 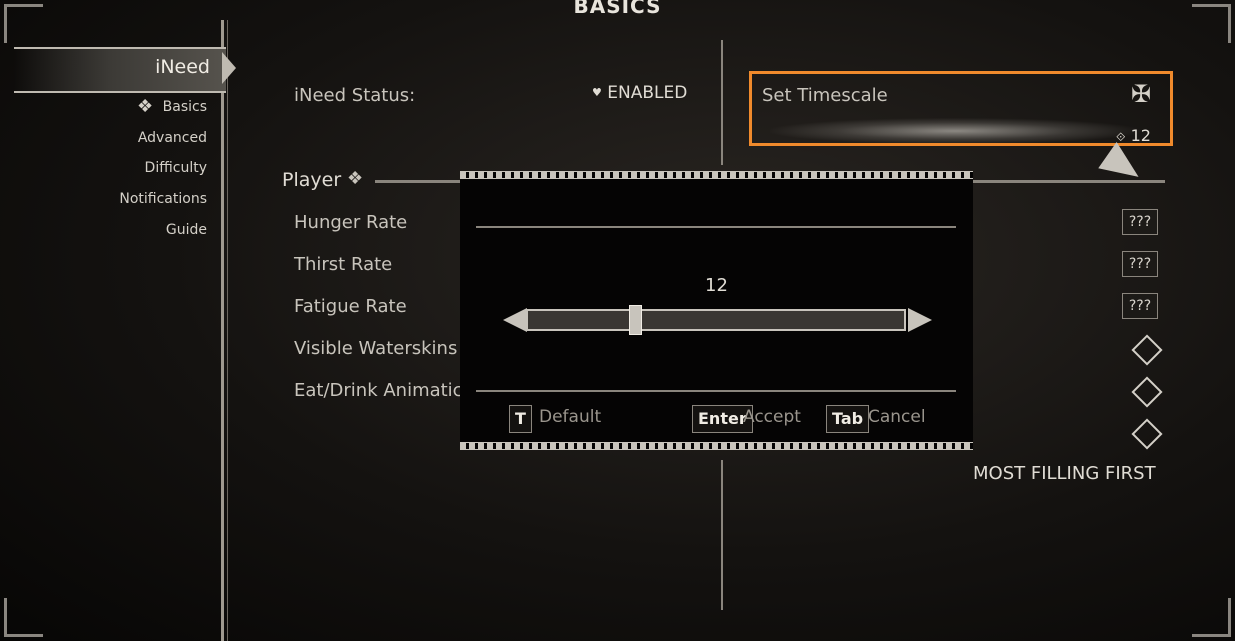 I want to click on dialog-bottom-border, so click(x=716, y=446).